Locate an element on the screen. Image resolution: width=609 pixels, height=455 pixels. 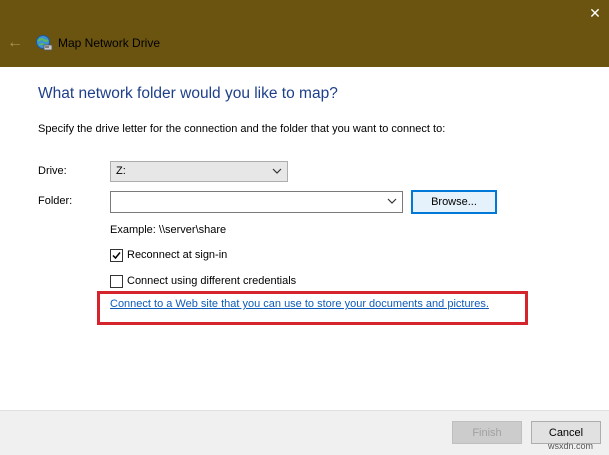
window-title: Map Network Drive is located at coordinates (109, 43).